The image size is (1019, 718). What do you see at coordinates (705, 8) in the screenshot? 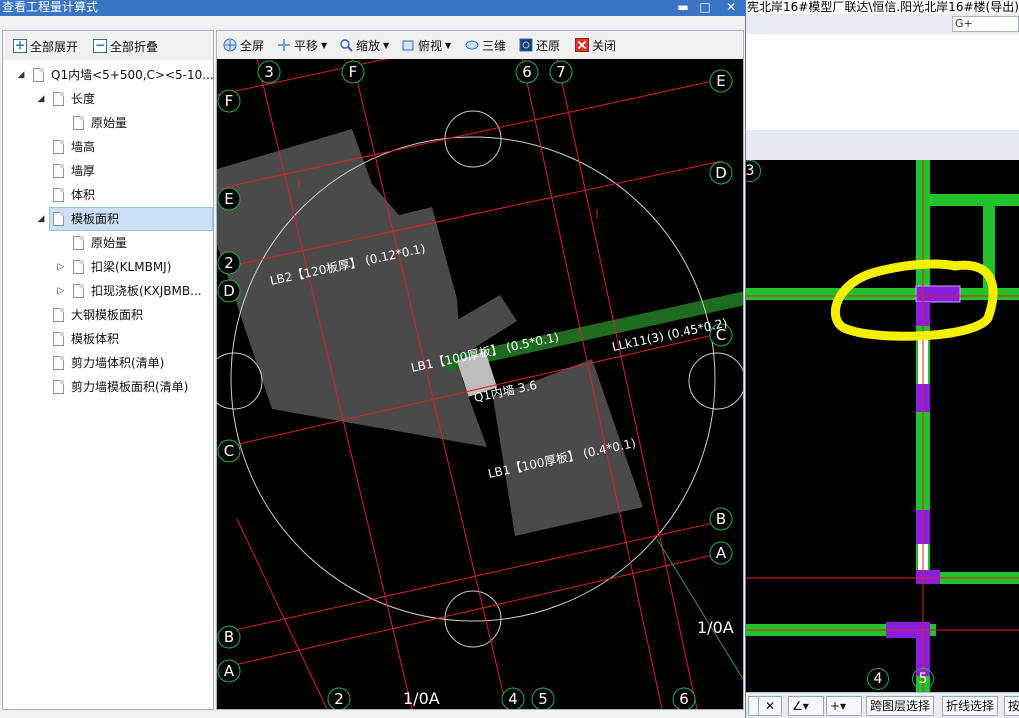
I see `maximize-button: □` at bounding box center [705, 8].